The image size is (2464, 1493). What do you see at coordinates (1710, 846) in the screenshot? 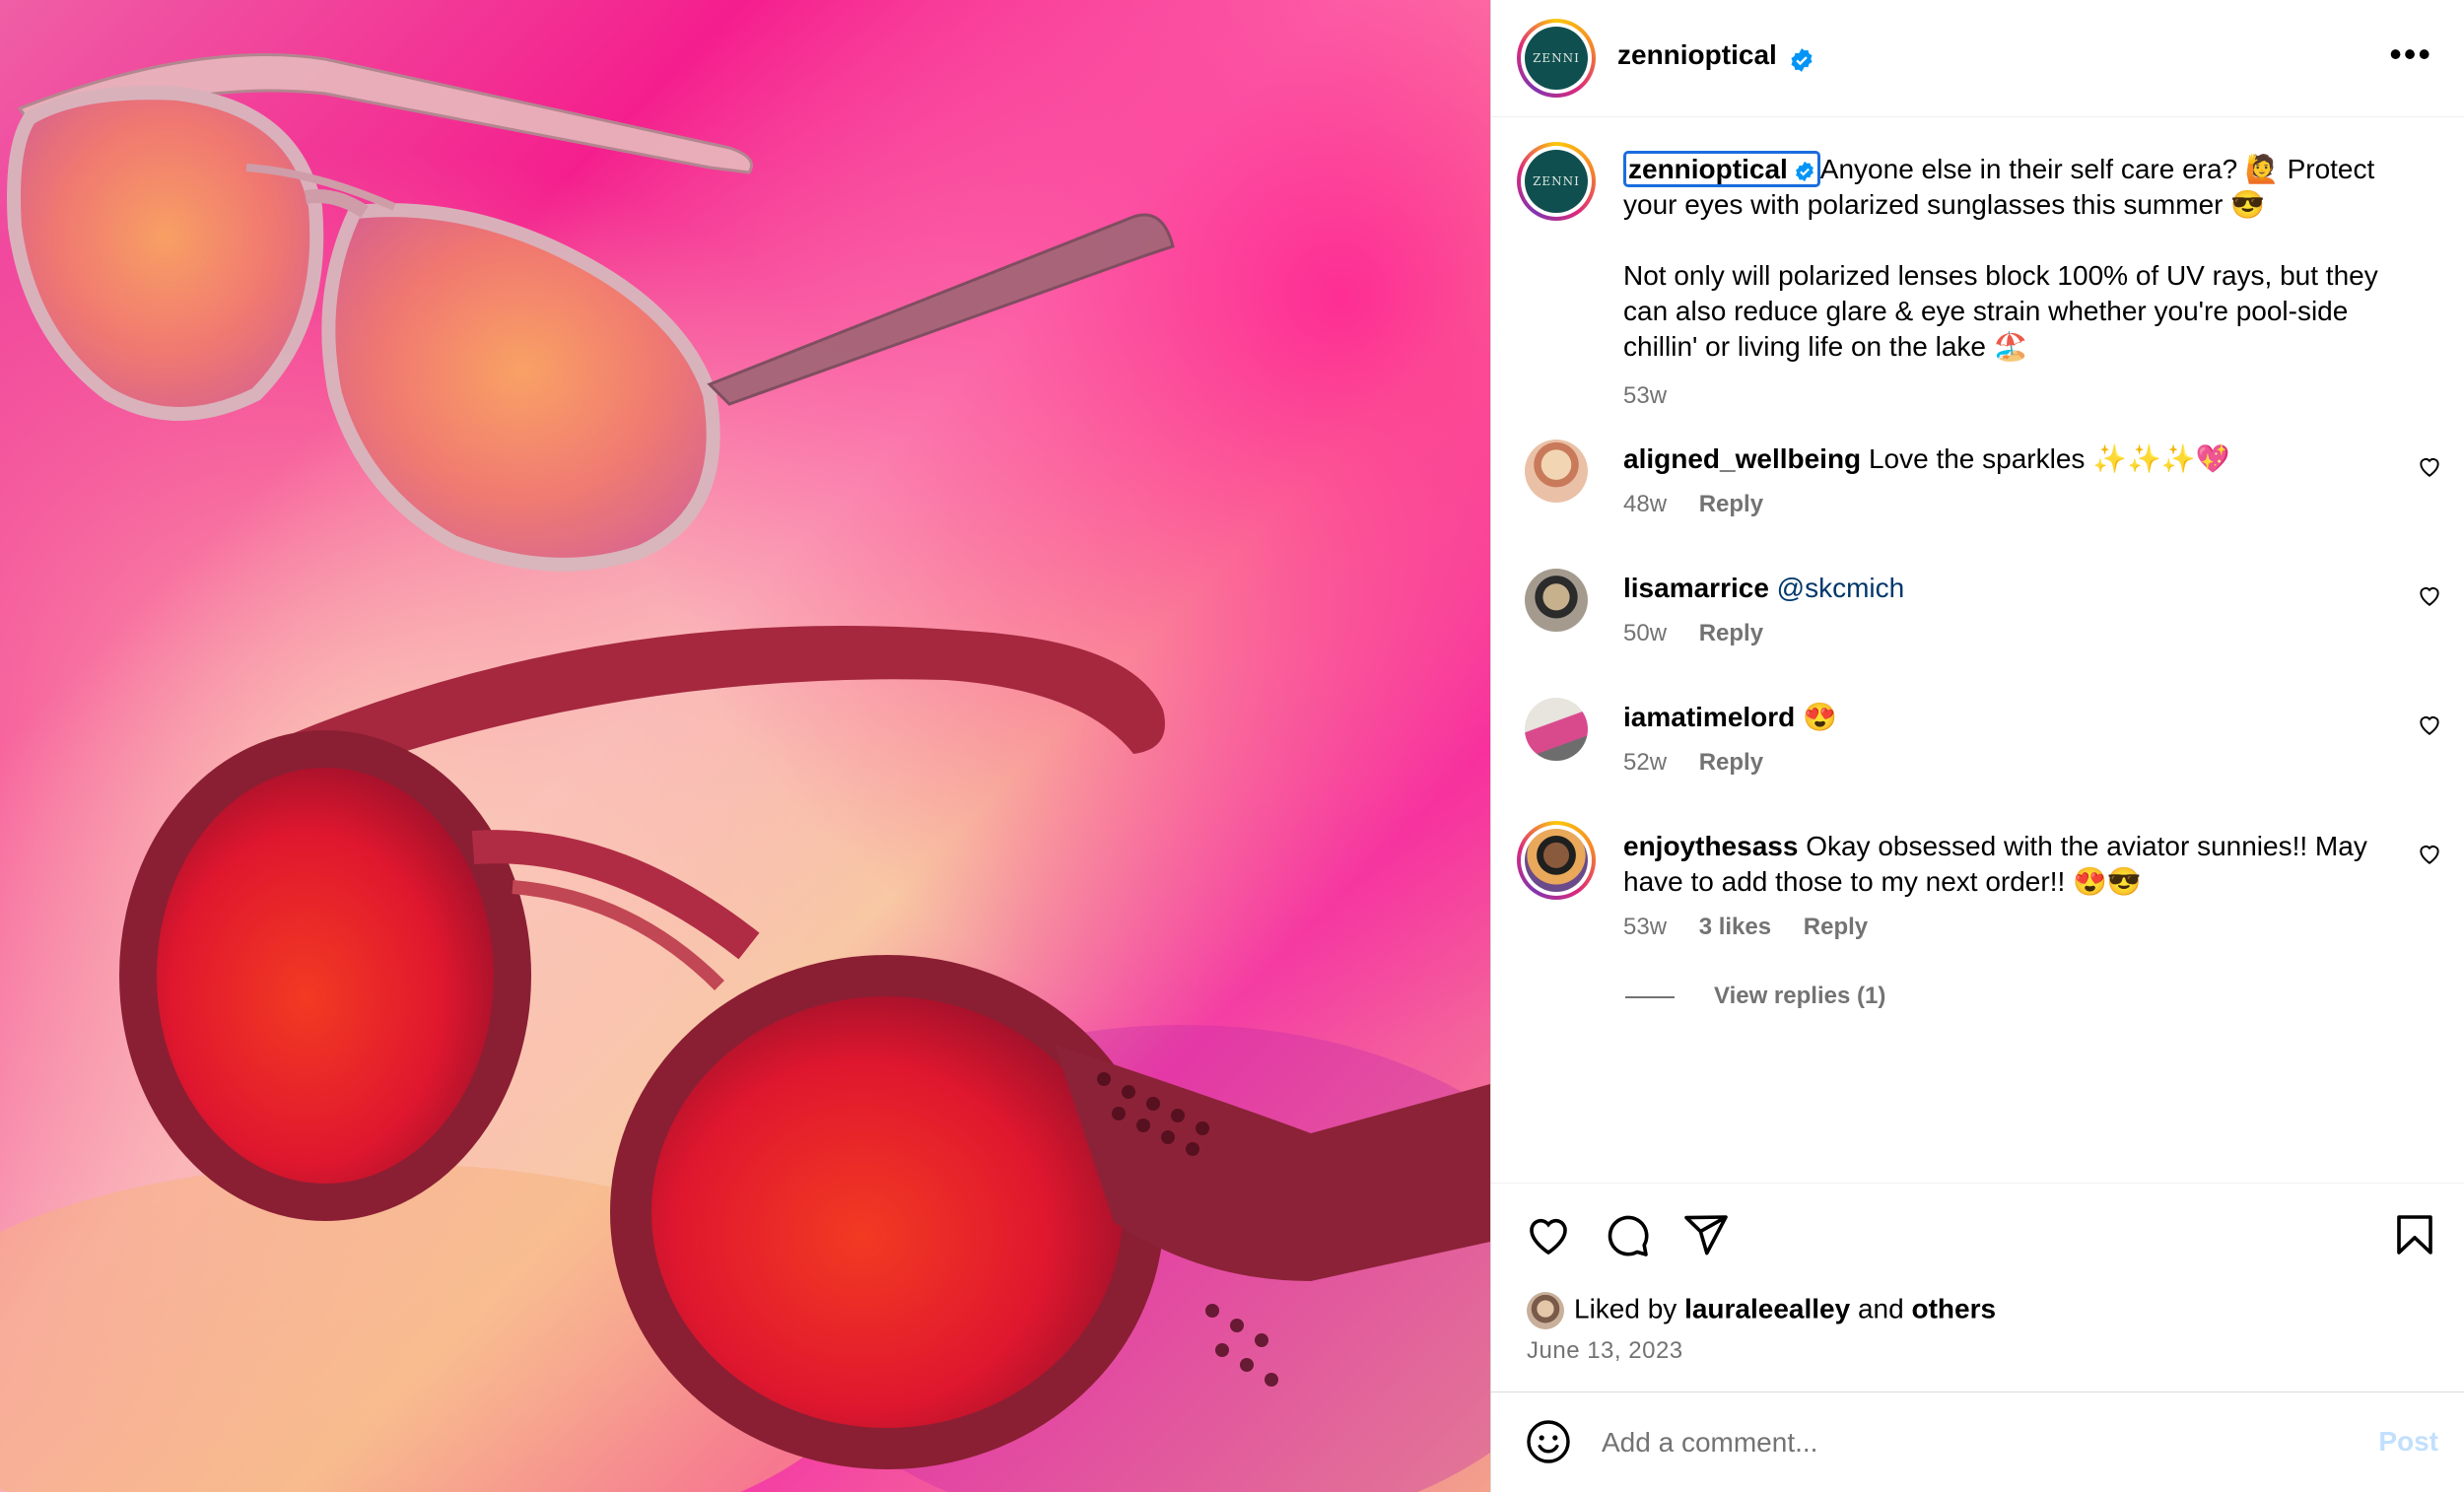
I see `commenter-username: enjoythesass` at bounding box center [1710, 846].